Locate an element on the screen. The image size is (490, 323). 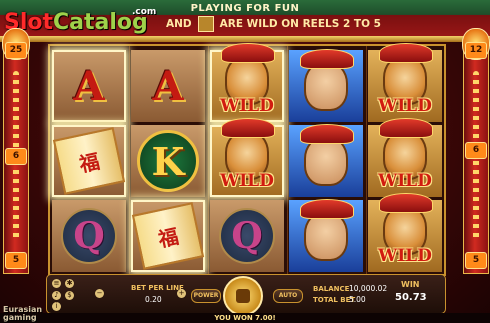
menu-icon: ≡ is located at coordinates (56, 283).